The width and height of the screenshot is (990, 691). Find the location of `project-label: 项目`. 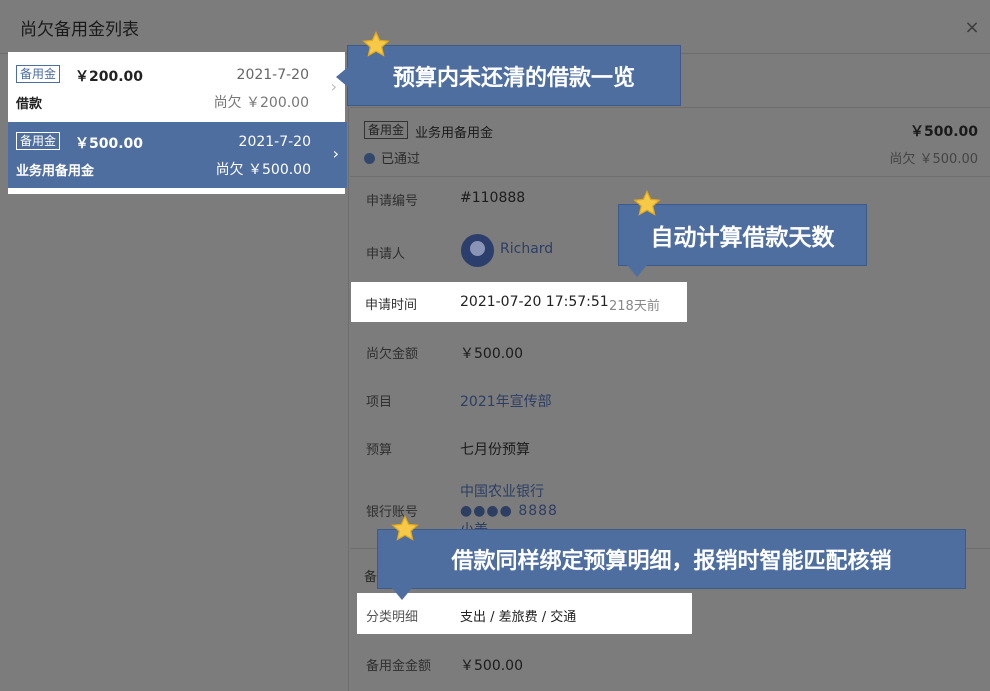

project-label: 项目 is located at coordinates (379, 402).